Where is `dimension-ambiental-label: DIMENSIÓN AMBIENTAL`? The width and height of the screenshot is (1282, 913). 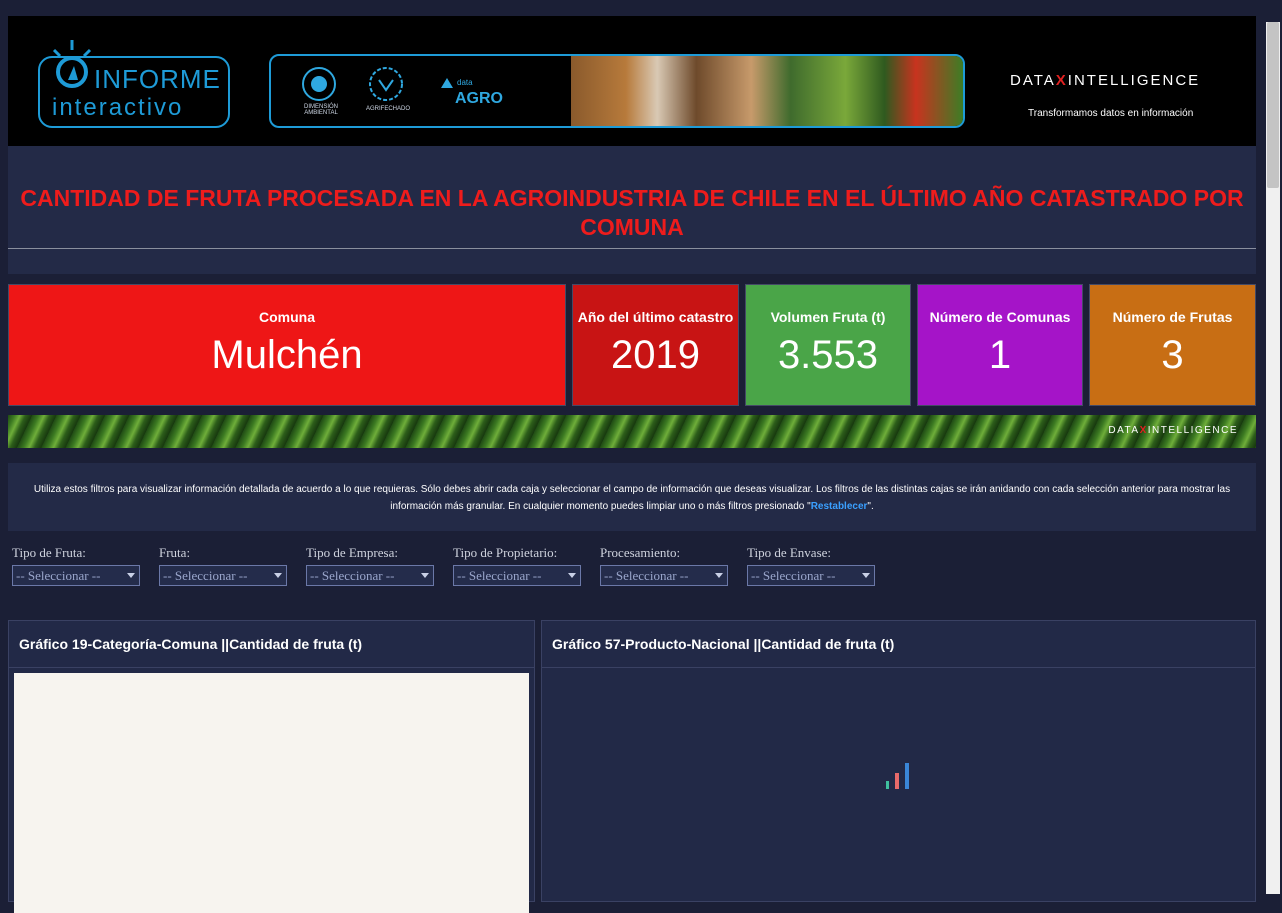 dimension-ambiental-label: DIMENSIÓN AMBIENTAL is located at coordinates (320, 110).